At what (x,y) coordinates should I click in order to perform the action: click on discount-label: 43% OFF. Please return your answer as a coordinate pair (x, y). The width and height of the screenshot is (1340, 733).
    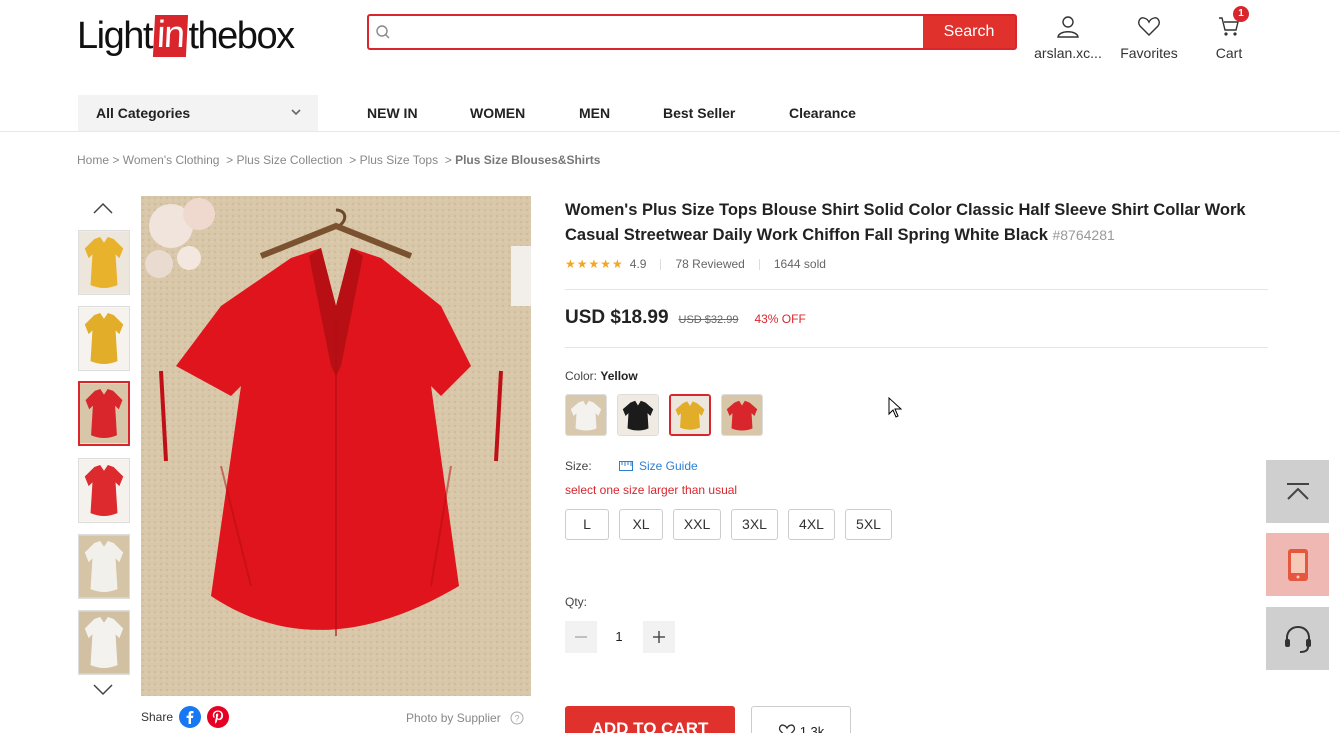
    Looking at the image, I should click on (780, 319).